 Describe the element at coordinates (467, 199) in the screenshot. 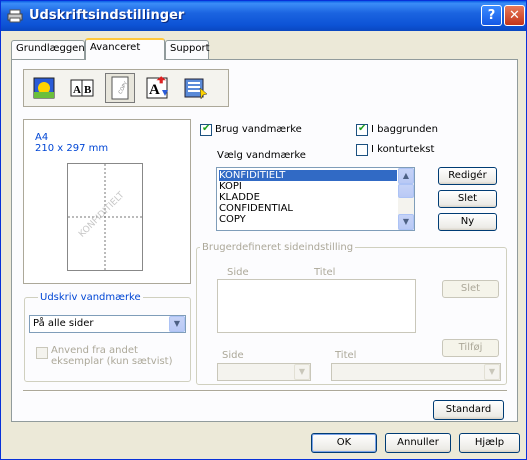

I see `delete-button: Slet` at that location.